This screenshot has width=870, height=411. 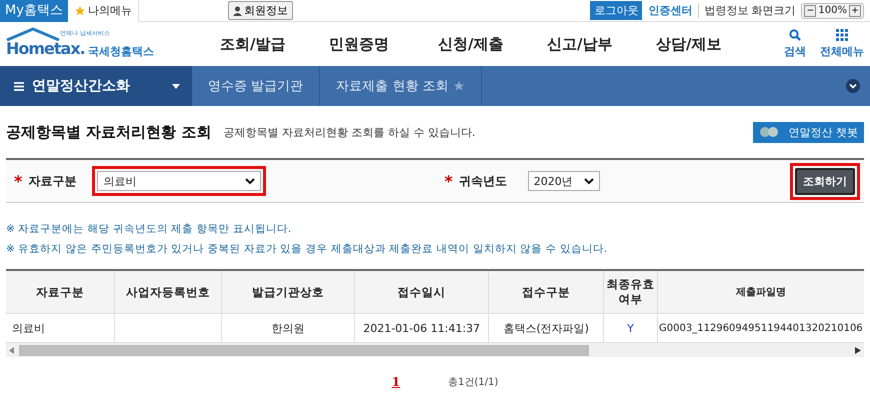 What do you see at coordinates (435, 350) in the screenshot?
I see `horizontal-scrollbar` at bounding box center [435, 350].